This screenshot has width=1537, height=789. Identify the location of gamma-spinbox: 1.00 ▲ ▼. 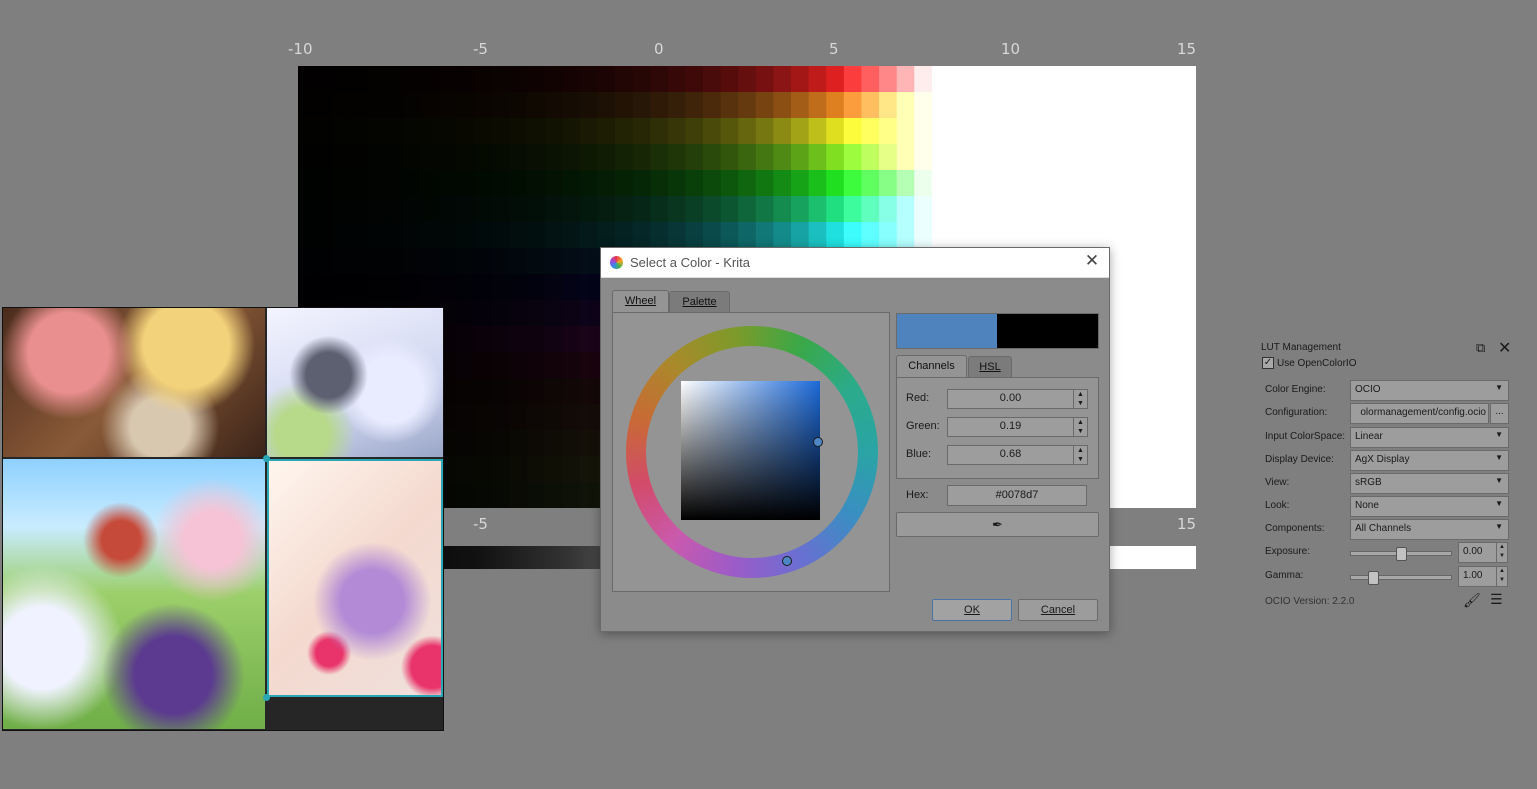
(1483, 576).